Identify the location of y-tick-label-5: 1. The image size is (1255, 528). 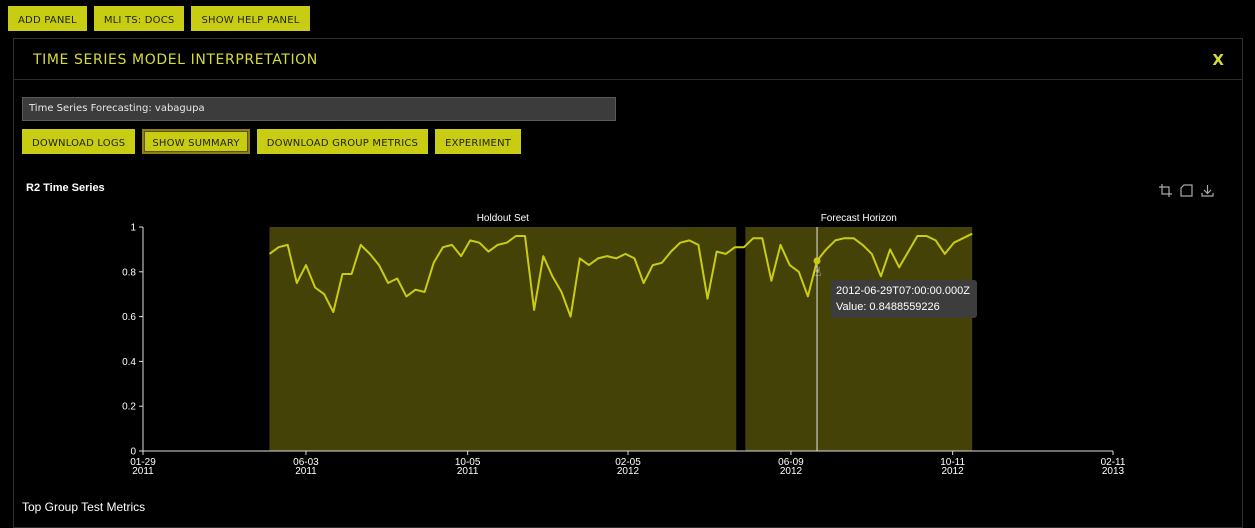
(133, 228).